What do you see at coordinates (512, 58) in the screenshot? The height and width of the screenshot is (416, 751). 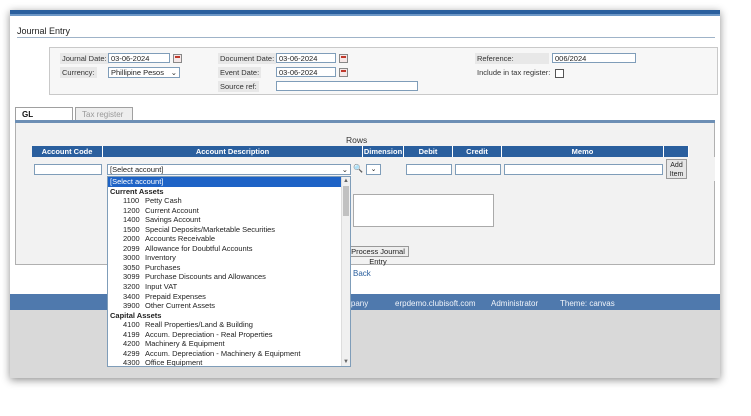 I see `reference-label: Reference:` at bounding box center [512, 58].